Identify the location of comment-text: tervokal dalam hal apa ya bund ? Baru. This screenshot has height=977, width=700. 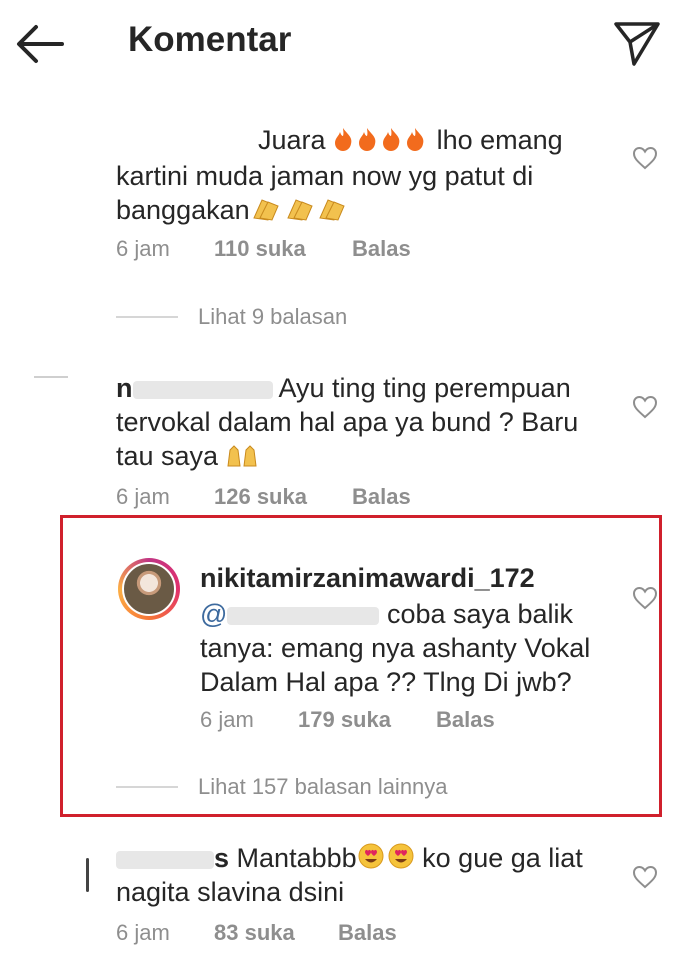
(347, 422).